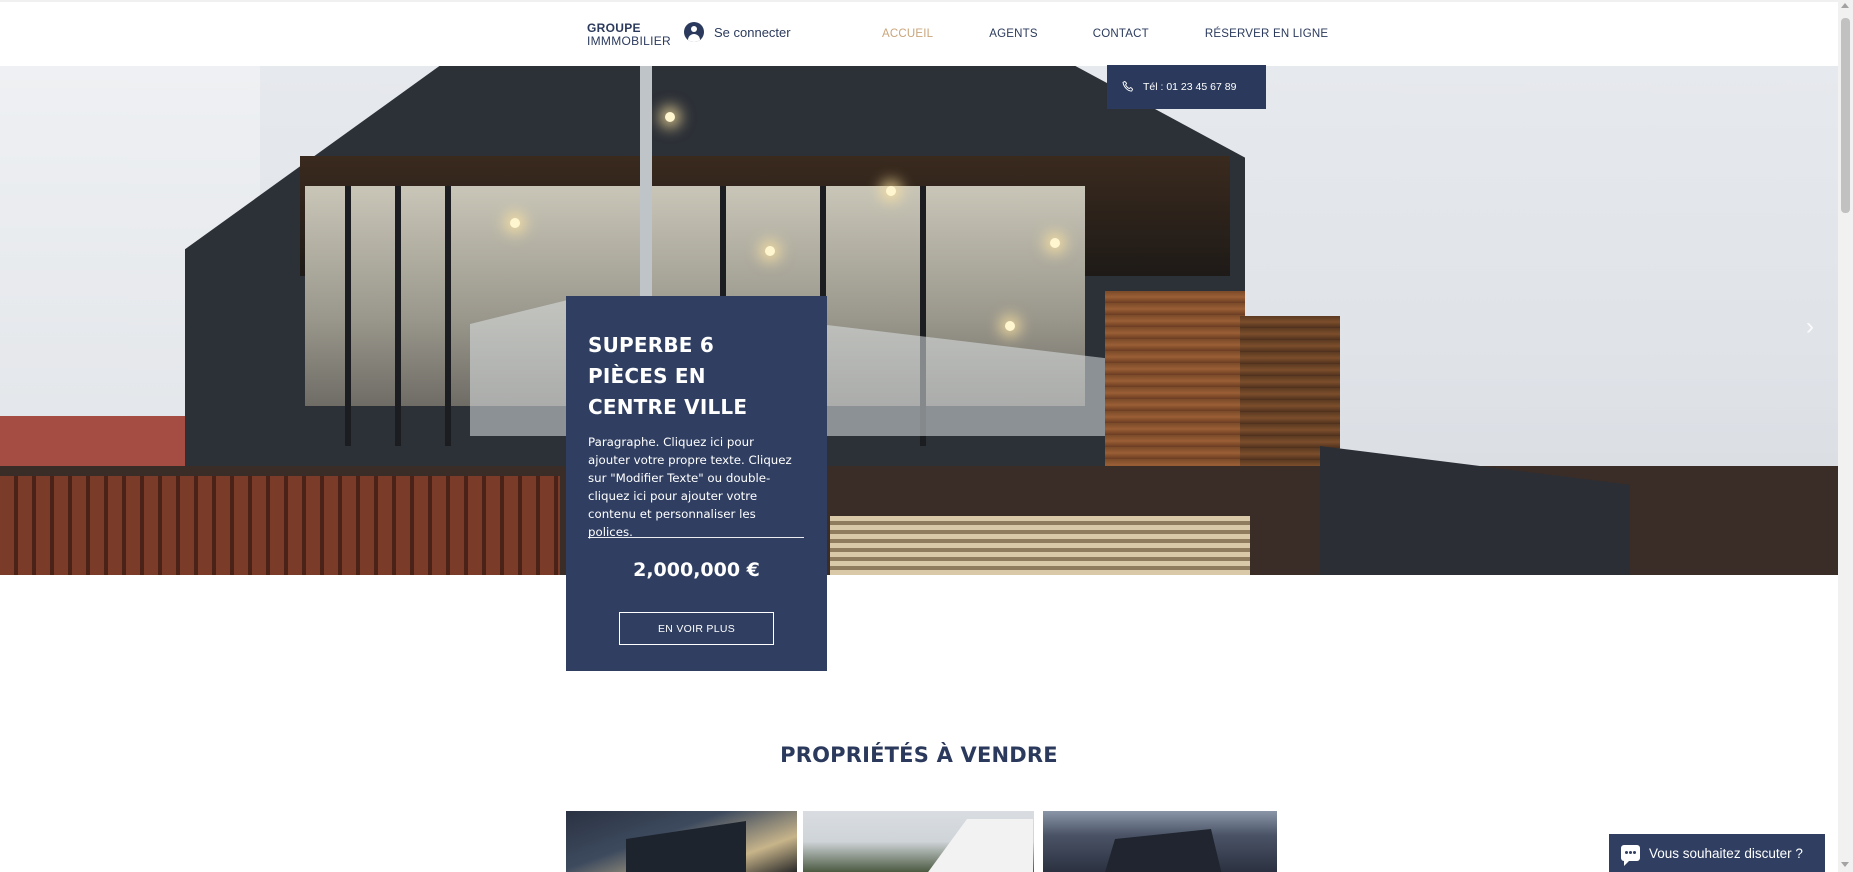 This screenshot has width=1853, height=872. I want to click on login-label: Se connecter, so click(752, 32).